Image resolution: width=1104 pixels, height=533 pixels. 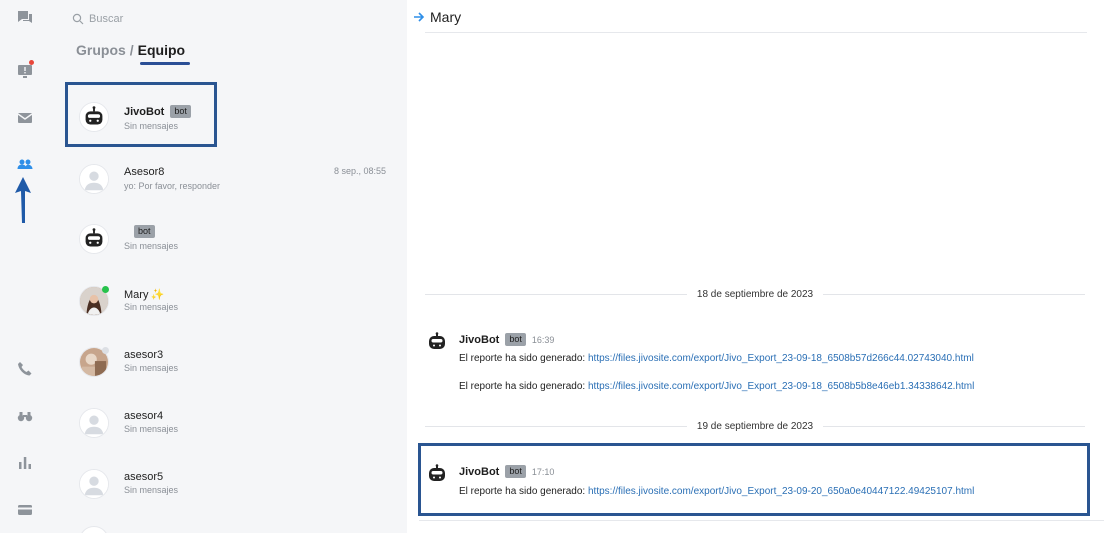 What do you see at coordinates (161, 50) in the screenshot?
I see `tab-equipo: Equipo` at bounding box center [161, 50].